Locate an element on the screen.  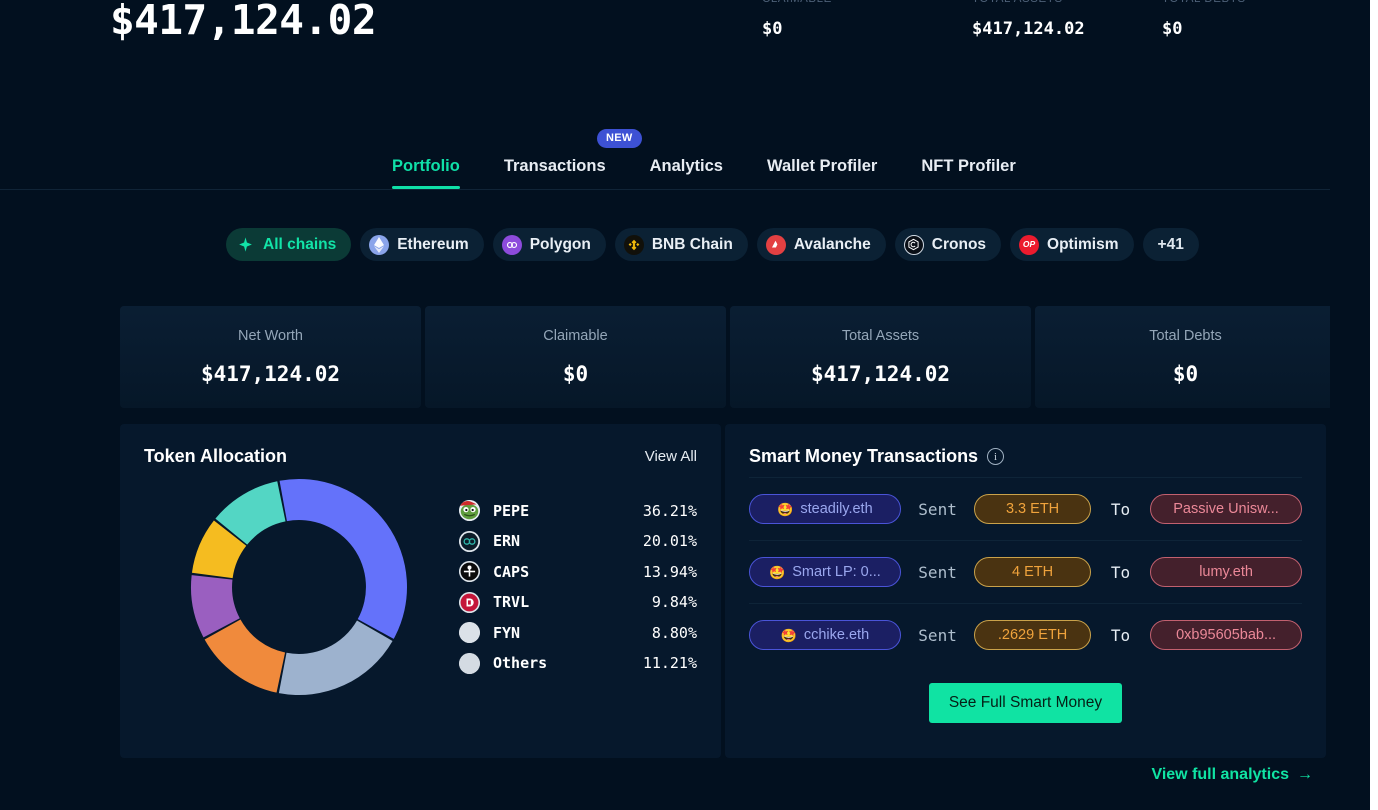
chain-chip-polygon: Polygon is located at coordinates (549, 244).